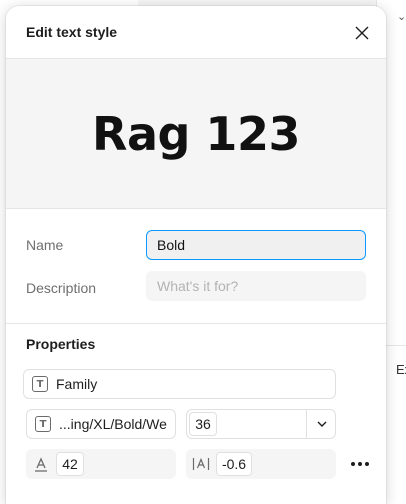 Image resolution: width=406 pixels, height=504 pixels. Describe the element at coordinates (196, 32) in the screenshot. I see `modal-header: Edit text style` at that location.